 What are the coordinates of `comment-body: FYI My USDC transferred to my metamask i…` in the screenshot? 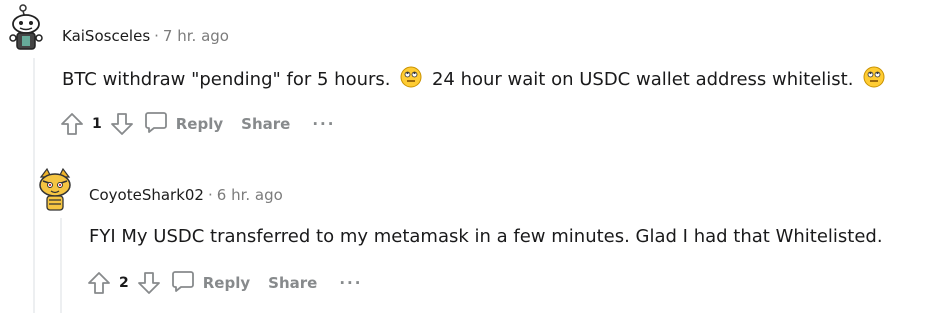 It's located at (486, 236).